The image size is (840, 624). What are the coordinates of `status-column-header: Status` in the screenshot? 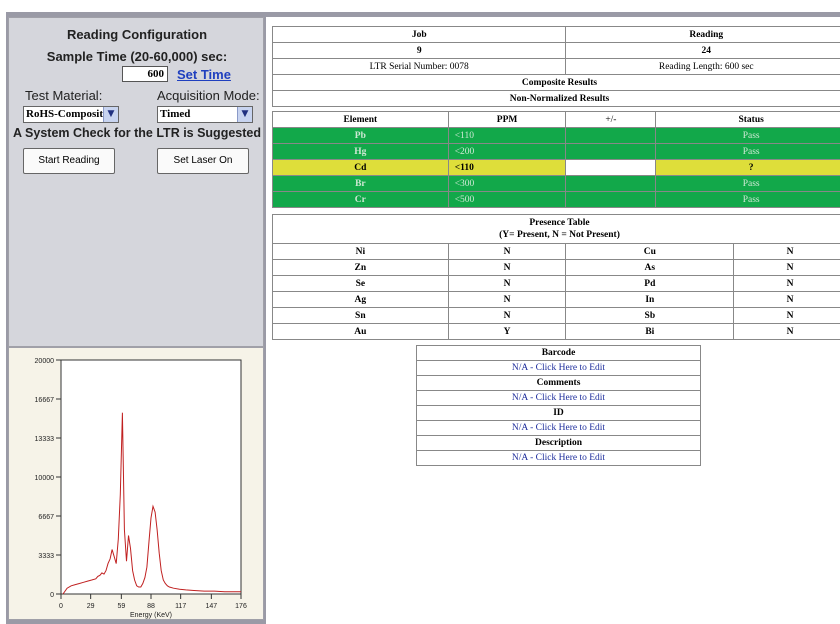 It's located at (747, 119).